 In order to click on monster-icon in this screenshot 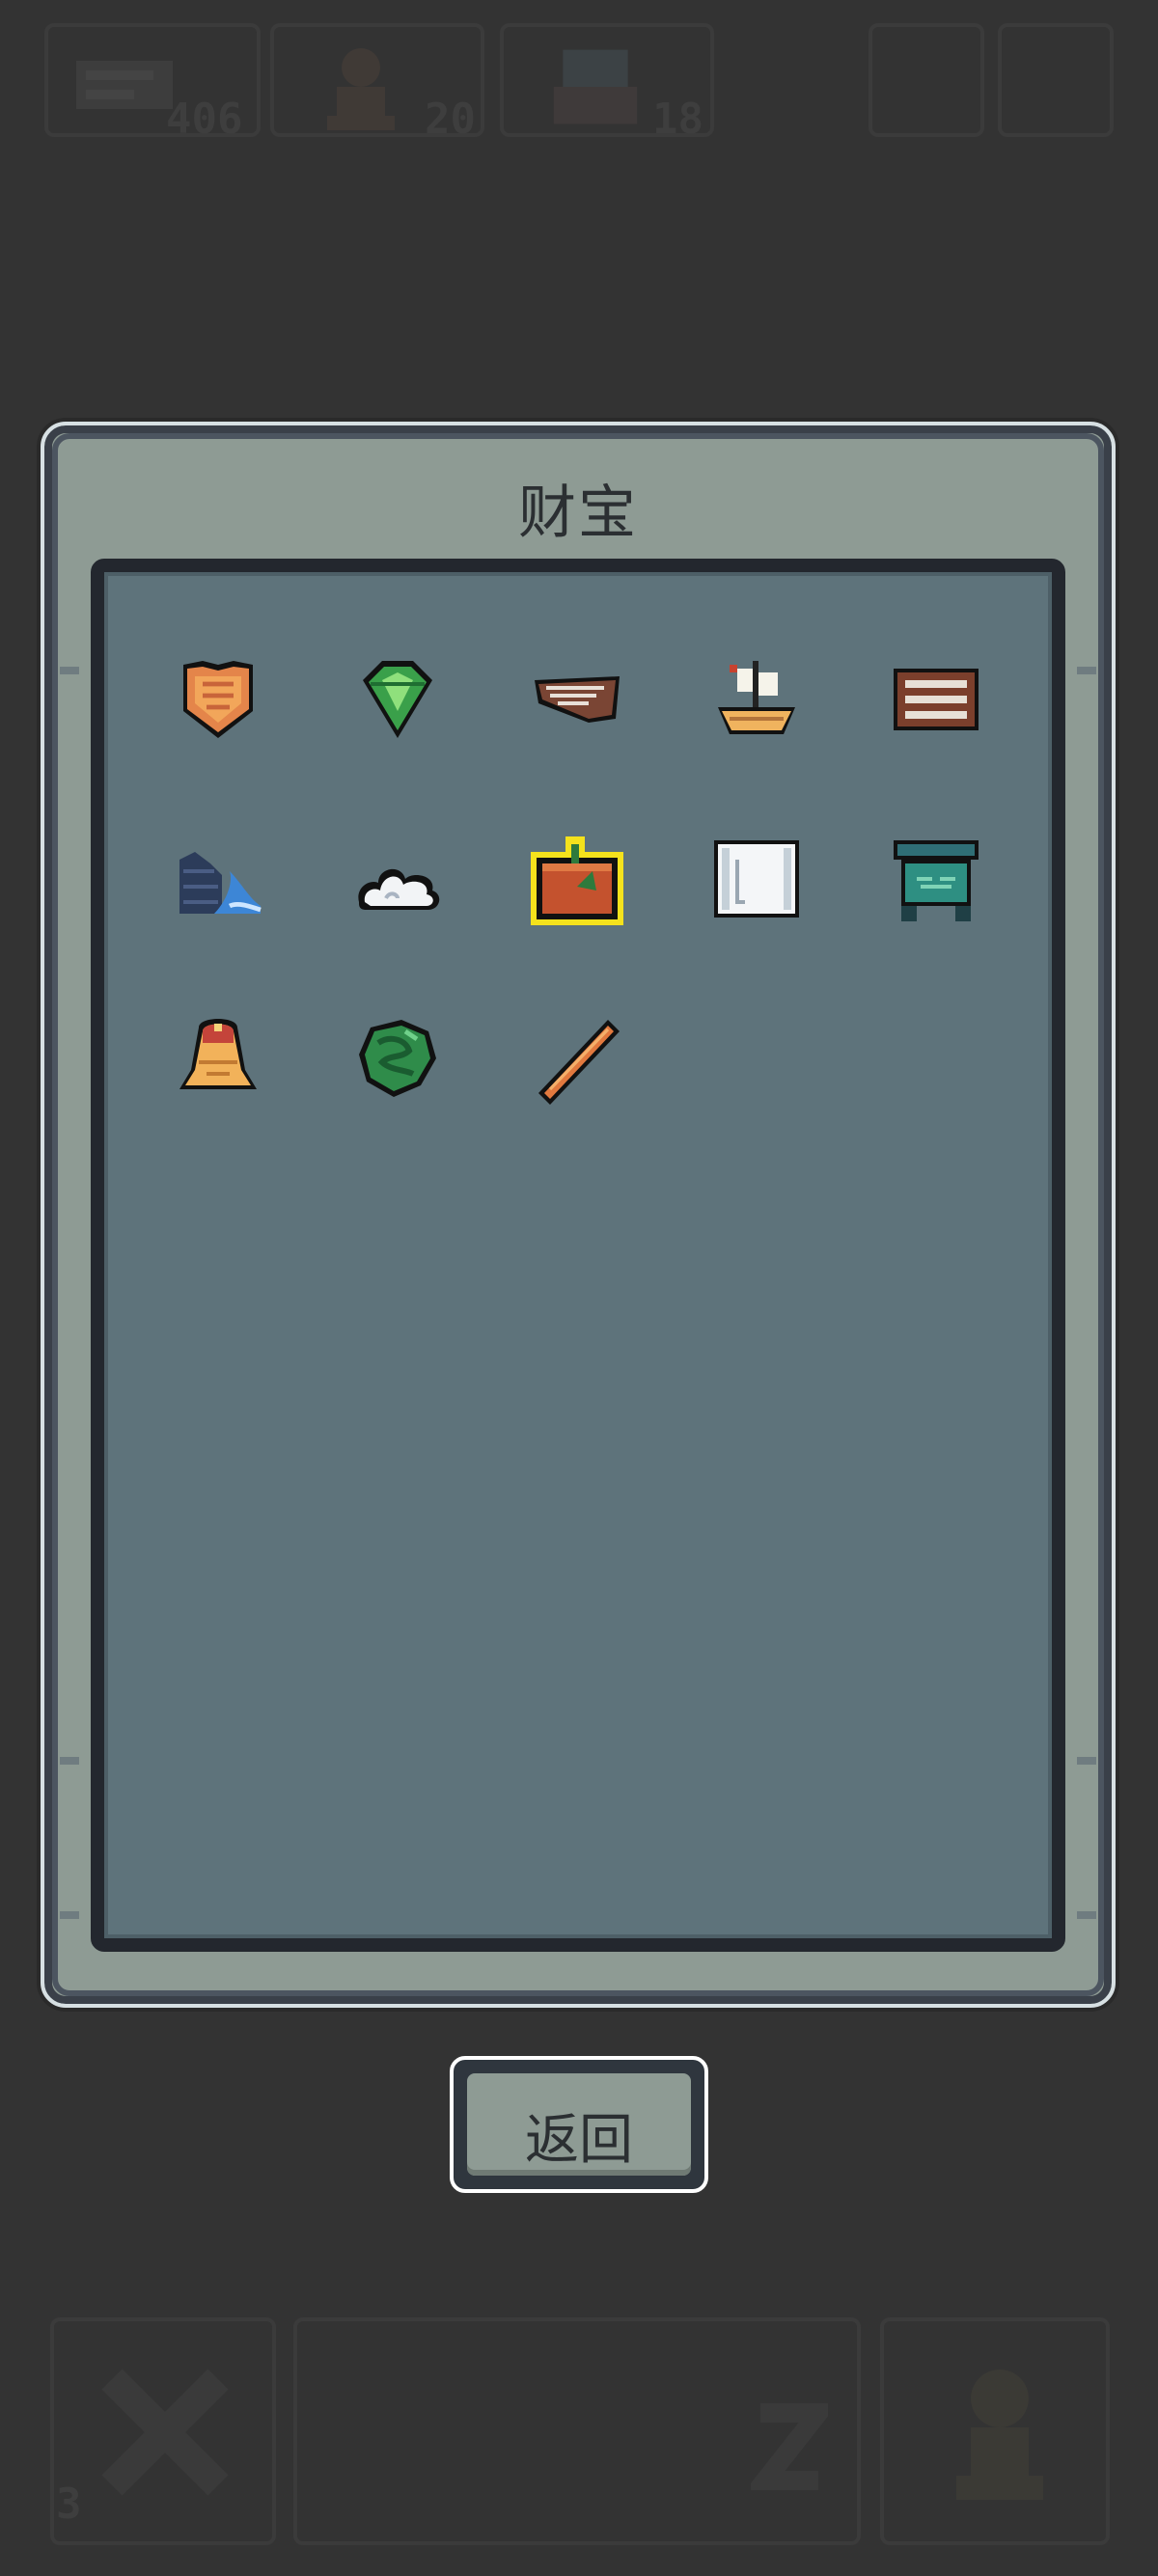, I will do `click(595, 86)`.